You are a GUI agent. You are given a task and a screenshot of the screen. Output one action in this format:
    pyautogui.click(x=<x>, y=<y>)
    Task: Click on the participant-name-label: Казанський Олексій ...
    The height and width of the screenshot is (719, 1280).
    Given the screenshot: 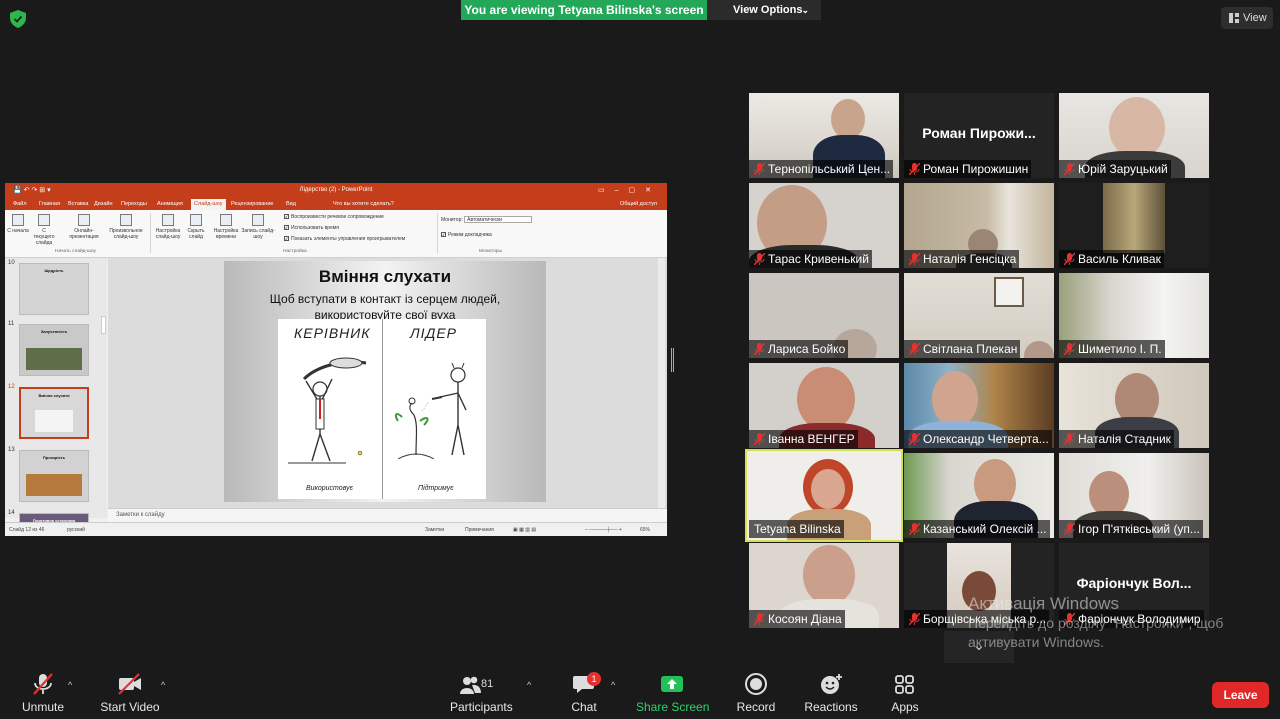 What is the action you would take?
    pyautogui.click(x=977, y=529)
    